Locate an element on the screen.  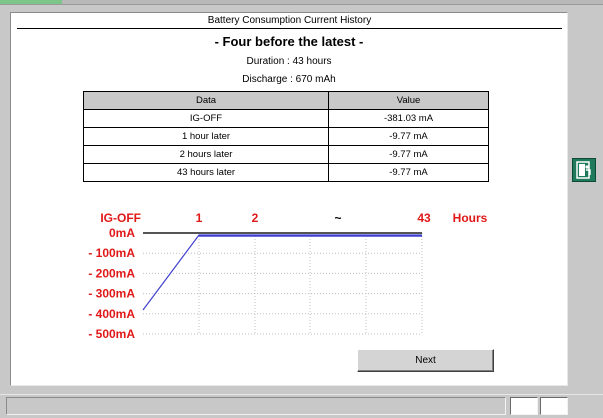
y-tick-label: - 100mA is located at coordinates (111, 253).